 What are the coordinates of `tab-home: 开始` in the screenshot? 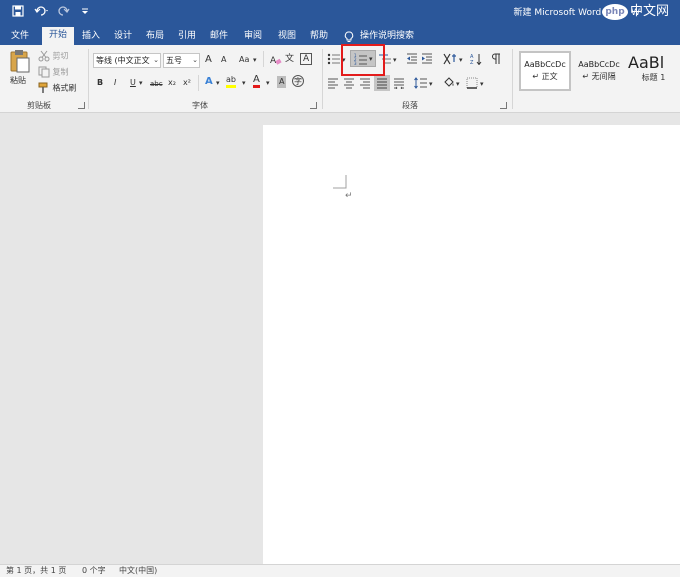 It's located at (58, 36).